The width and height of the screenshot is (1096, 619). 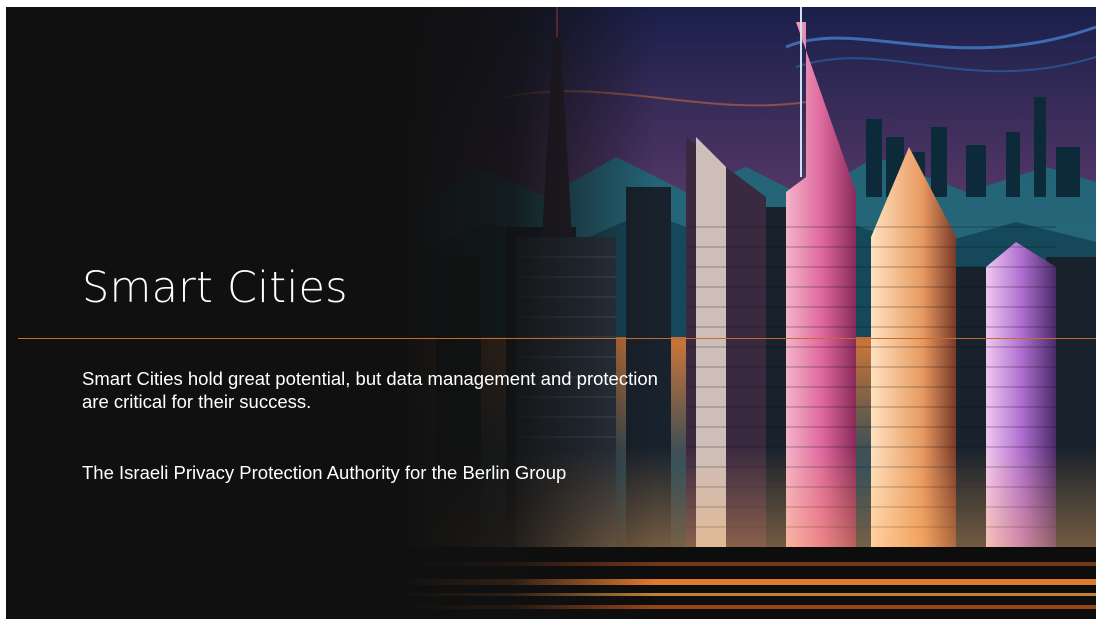 I want to click on slide-title: Smart Cities, so click(x=215, y=288).